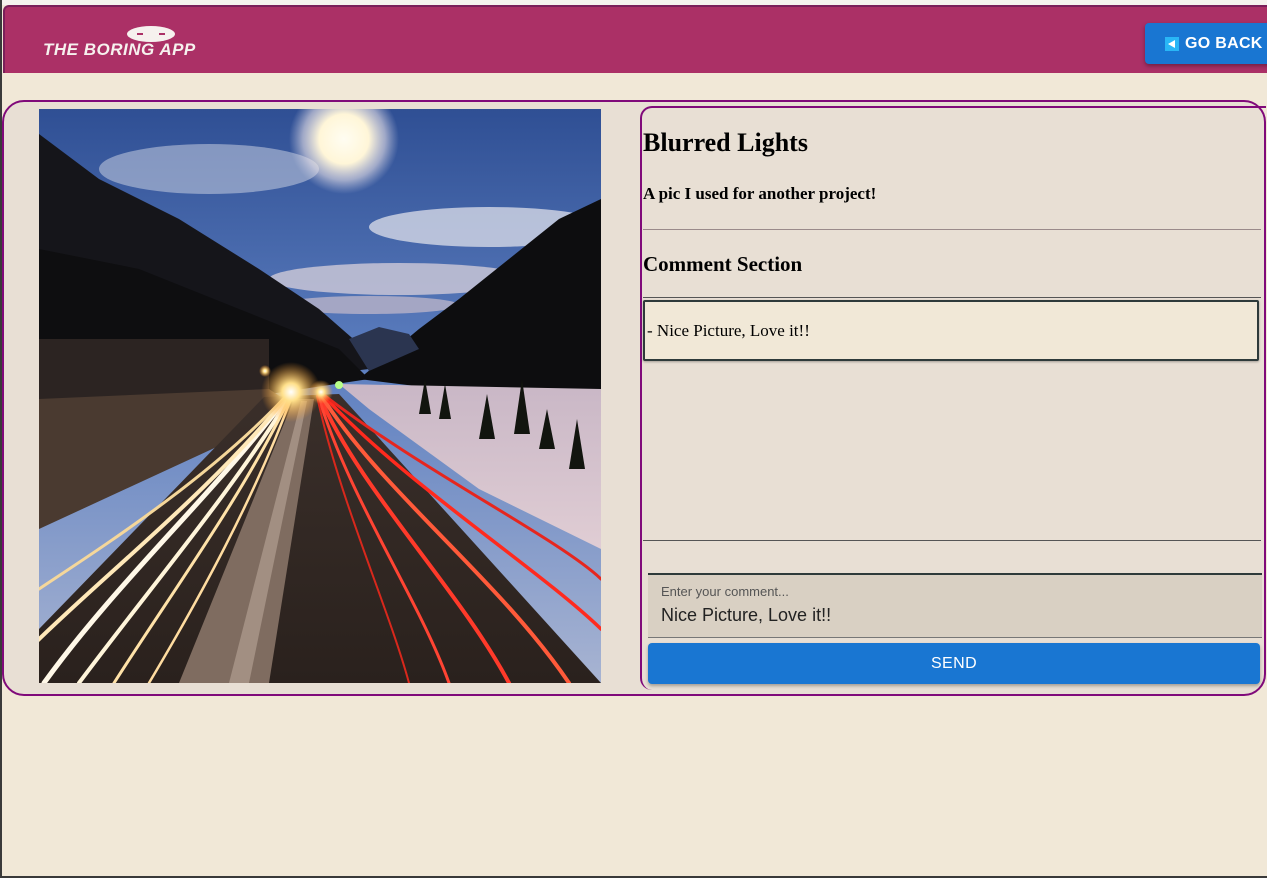 This screenshot has height=878, width=1267. Describe the element at coordinates (1224, 43) in the screenshot. I see `go-back-label: GO BACK` at that location.